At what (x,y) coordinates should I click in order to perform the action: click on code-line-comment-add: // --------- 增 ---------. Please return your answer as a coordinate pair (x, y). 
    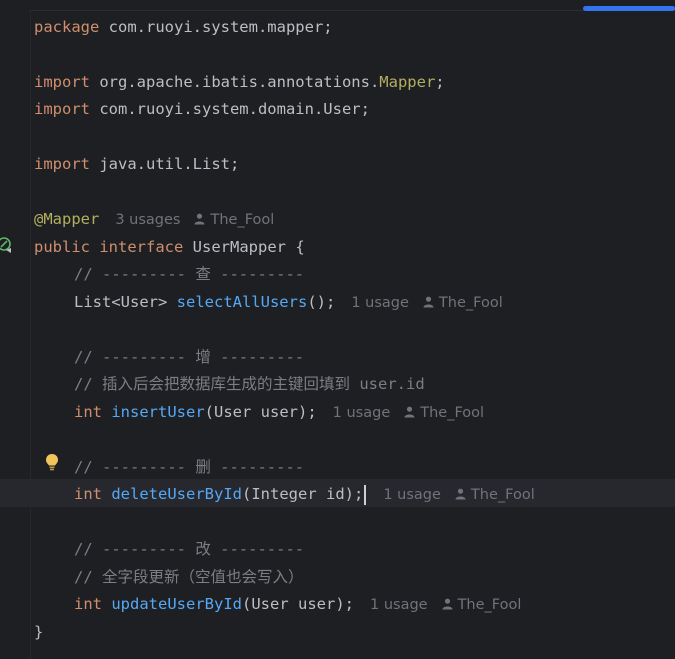
    Looking at the image, I should click on (169, 357).